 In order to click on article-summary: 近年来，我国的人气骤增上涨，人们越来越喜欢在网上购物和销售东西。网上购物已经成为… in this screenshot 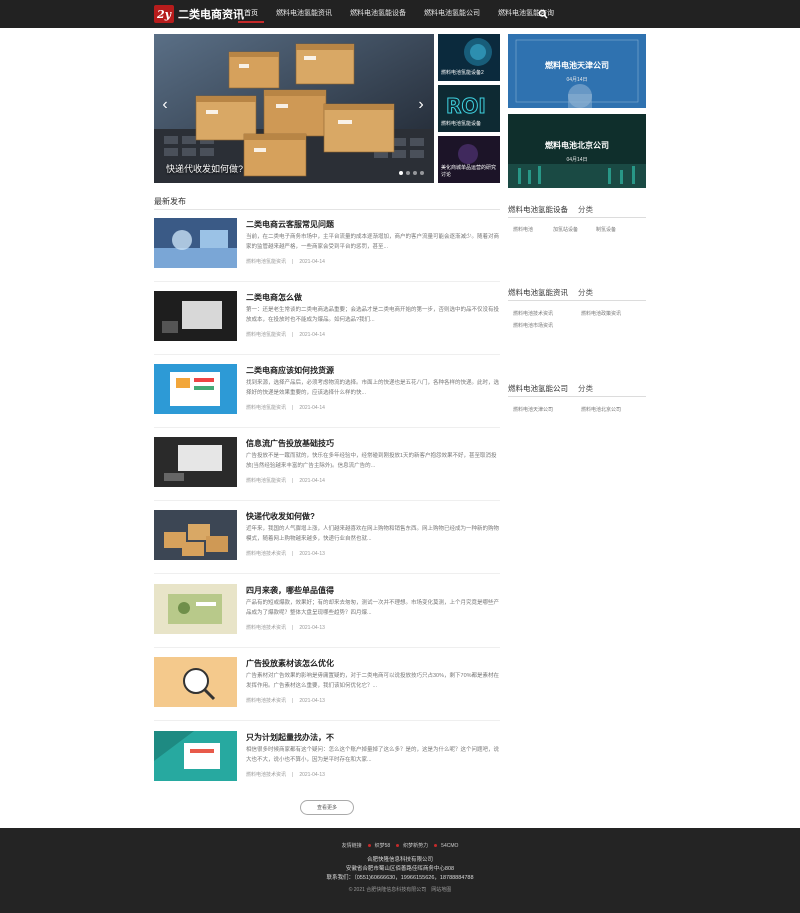, I will do `click(373, 534)`.